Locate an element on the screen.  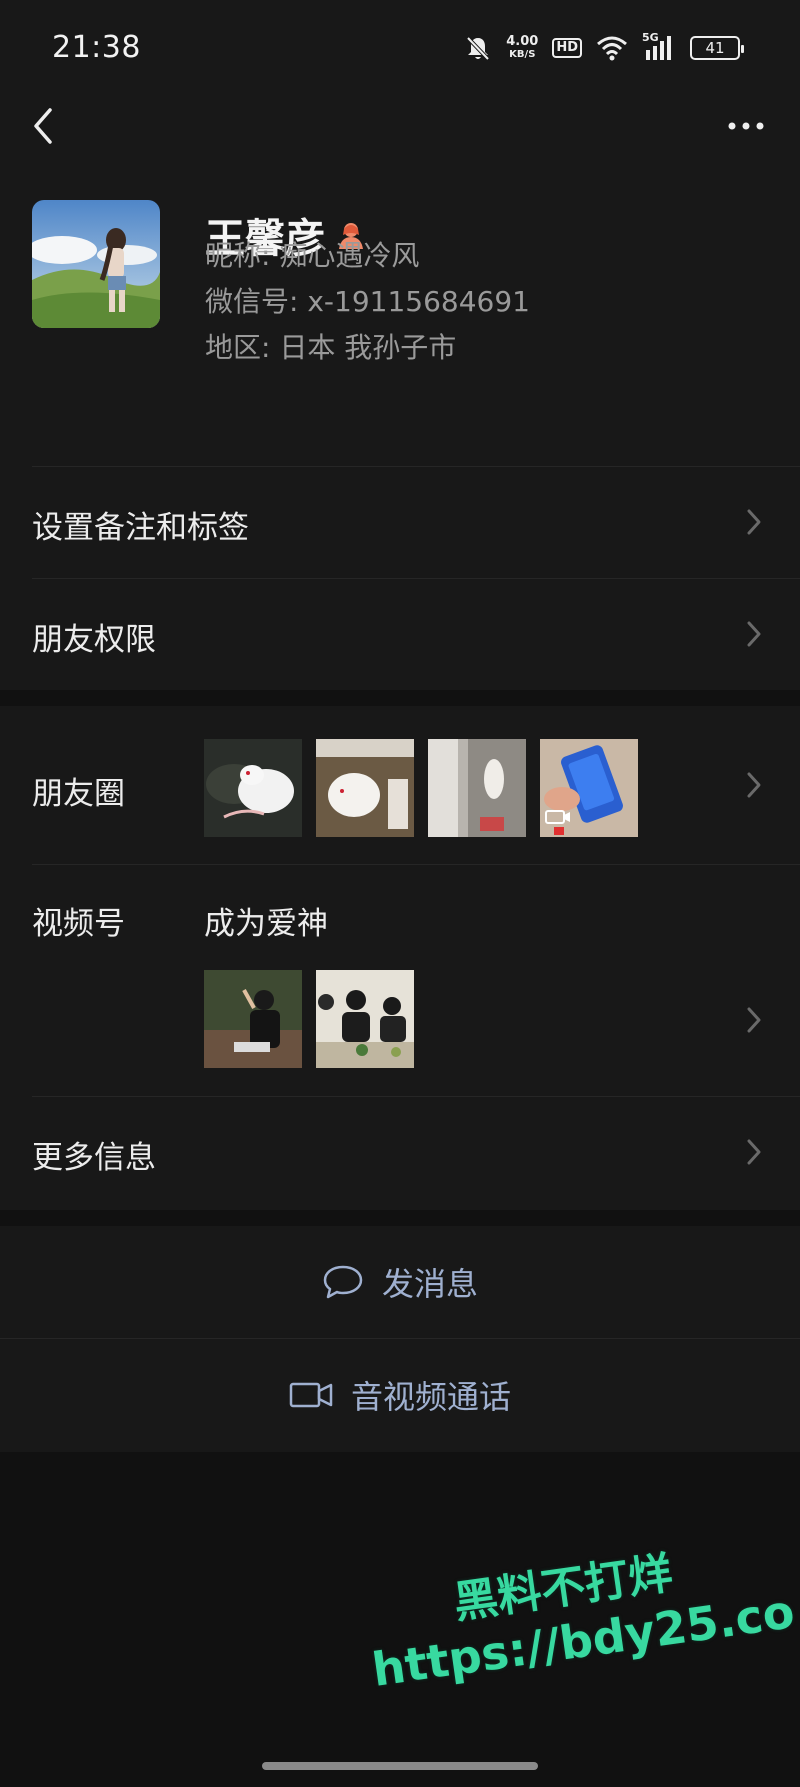
back-arrow-icon is located at coordinates (44, 126).